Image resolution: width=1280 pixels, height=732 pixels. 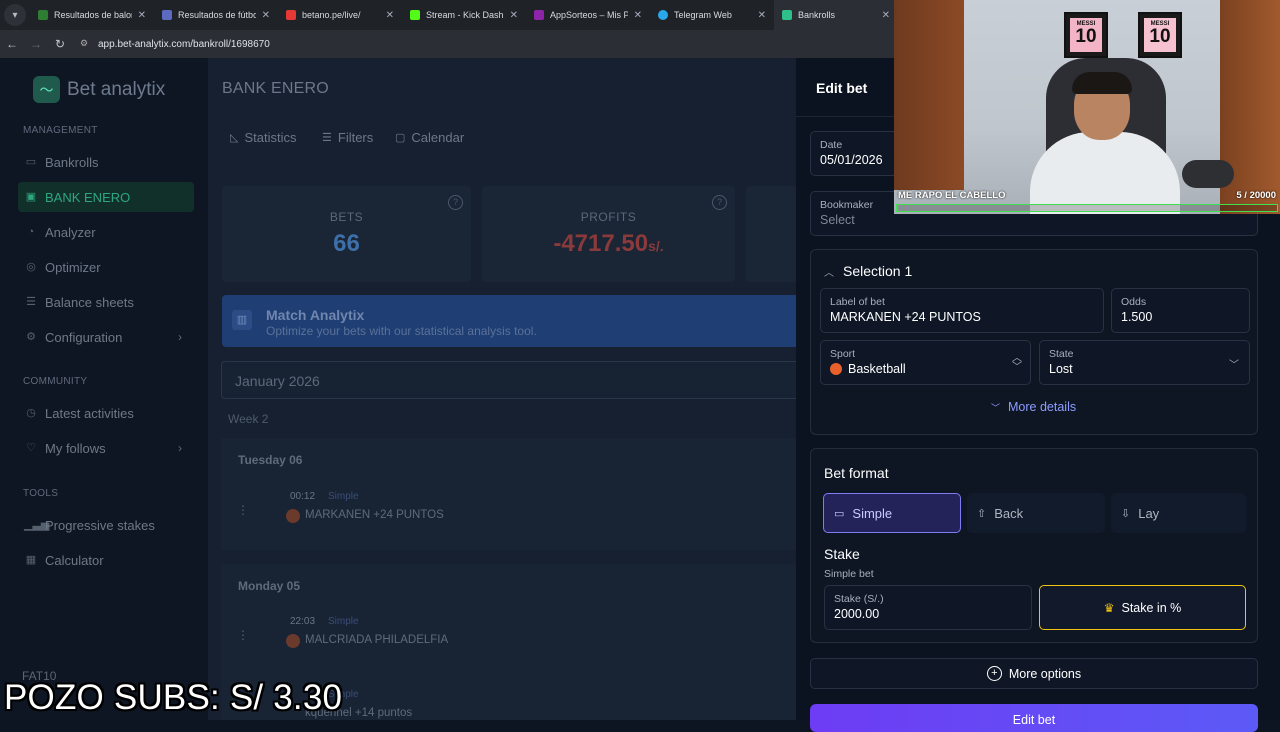 I want to click on browser-tab-active: Bankrolls ✕, so click(x=836, y=15).